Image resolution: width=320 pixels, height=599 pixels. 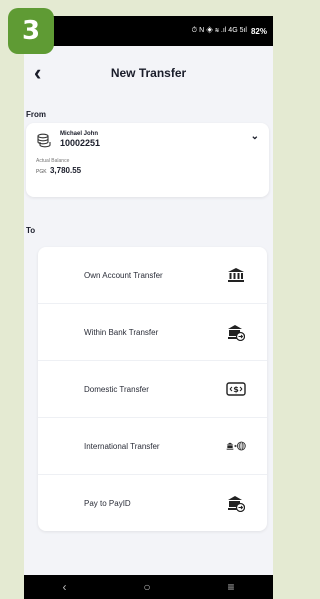 What do you see at coordinates (147, 140) in the screenshot?
I see `account-row: Michael John 10002251` at bounding box center [147, 140].